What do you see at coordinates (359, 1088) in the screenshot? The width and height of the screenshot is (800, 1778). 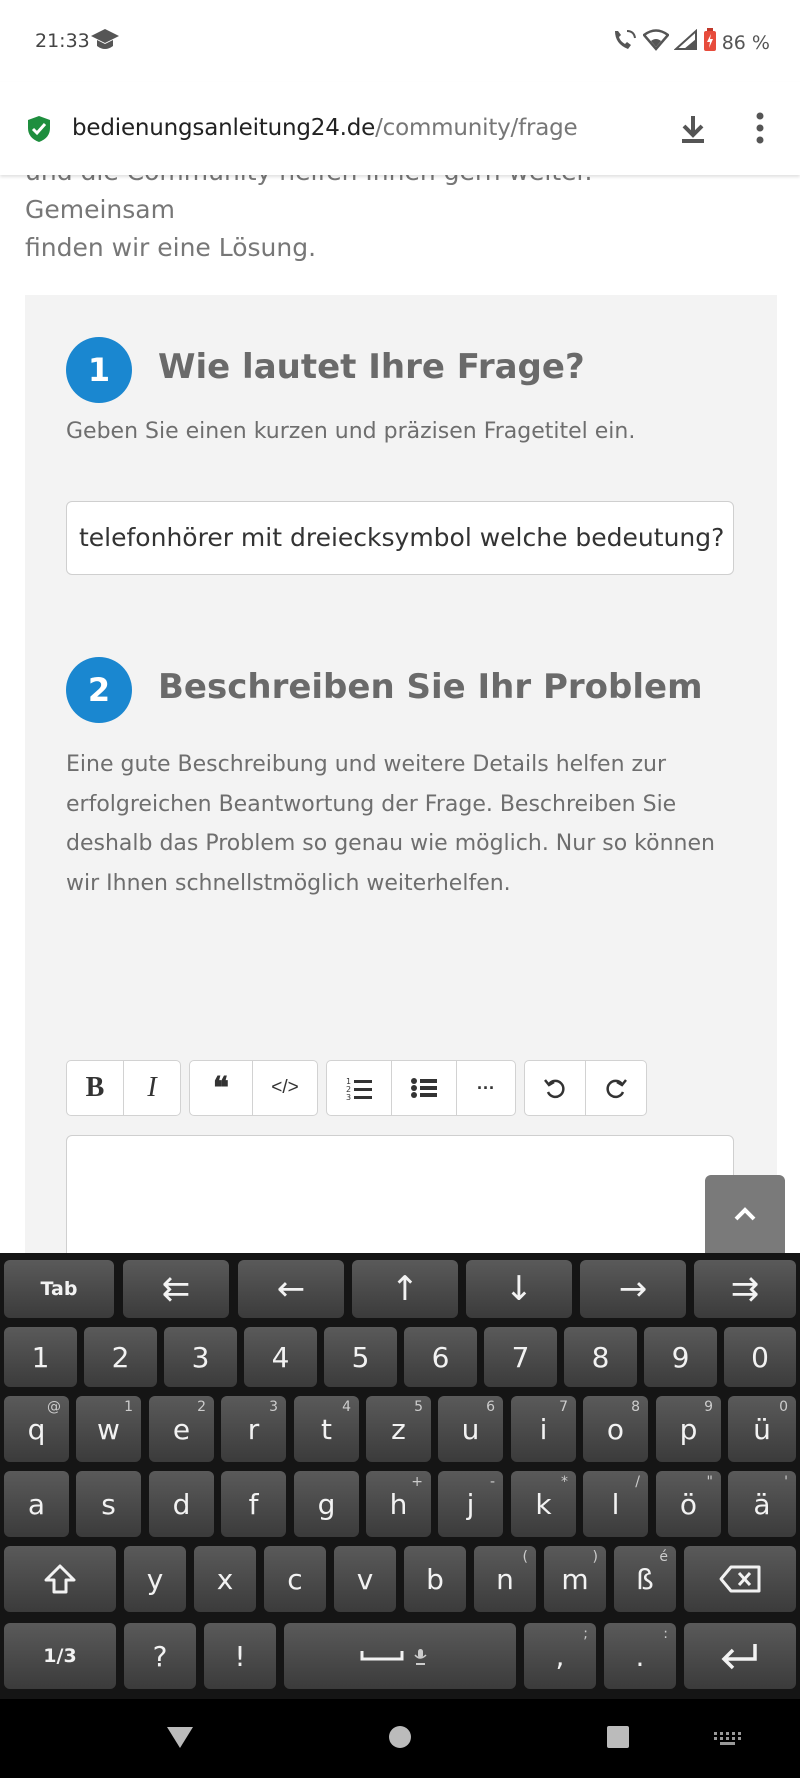 I see `ordered-list-button: 123` at bounding box center [359, 1088].